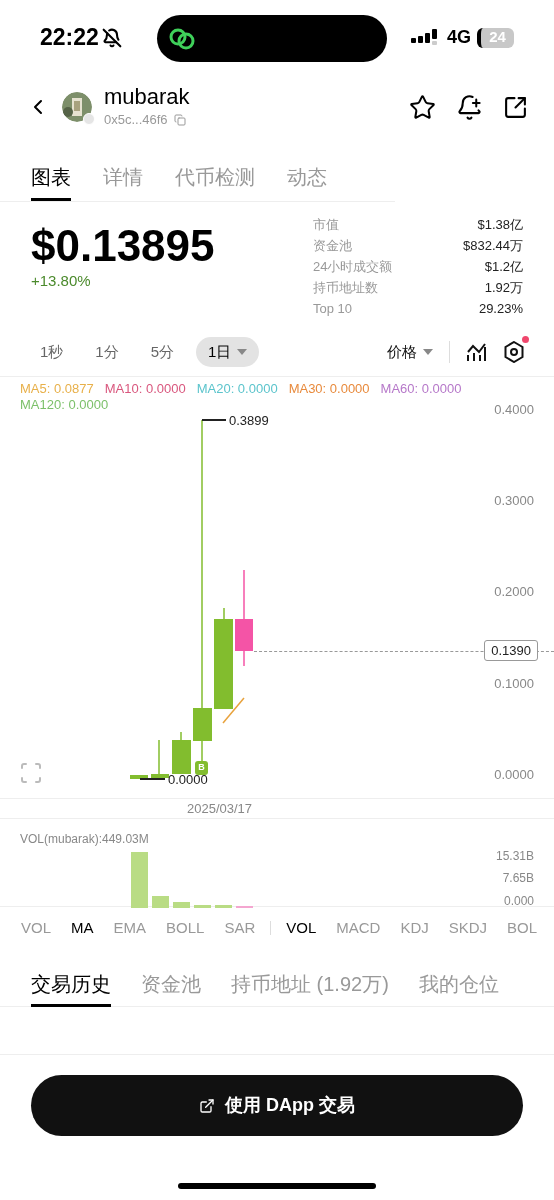  What do you see at coordinates (514, 856) in the screenshot?
I see `volume-axis-label: 15.31B` at bounding box center [514, 856].